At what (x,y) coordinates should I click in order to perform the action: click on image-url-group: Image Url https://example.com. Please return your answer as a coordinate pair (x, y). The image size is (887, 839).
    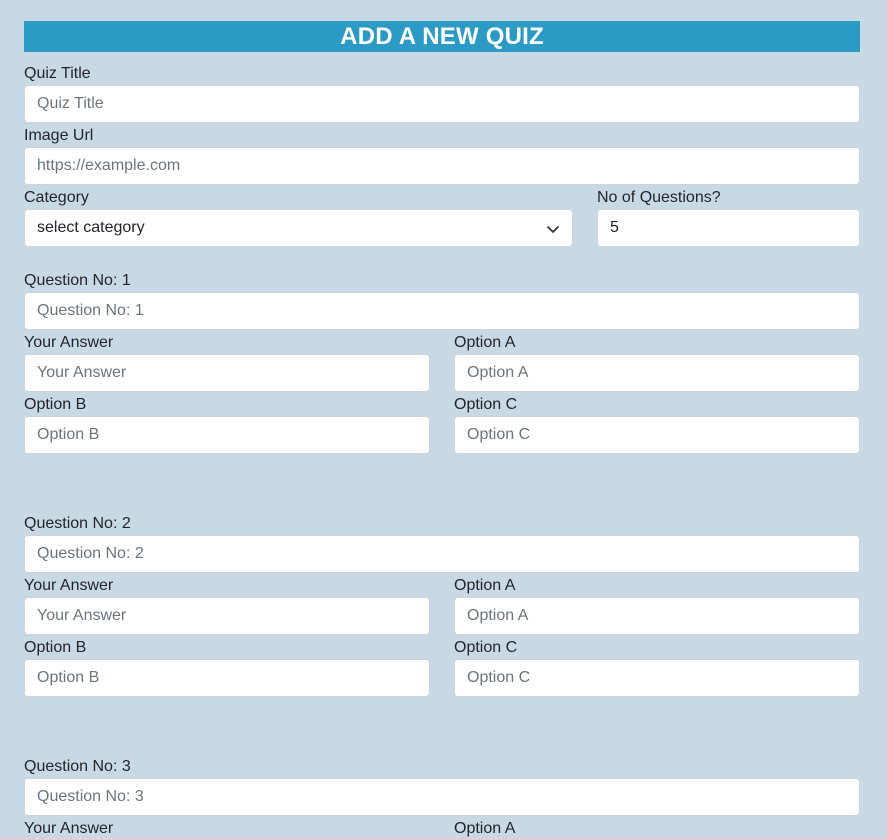
    Looking at the image, I should click on (442, 155).